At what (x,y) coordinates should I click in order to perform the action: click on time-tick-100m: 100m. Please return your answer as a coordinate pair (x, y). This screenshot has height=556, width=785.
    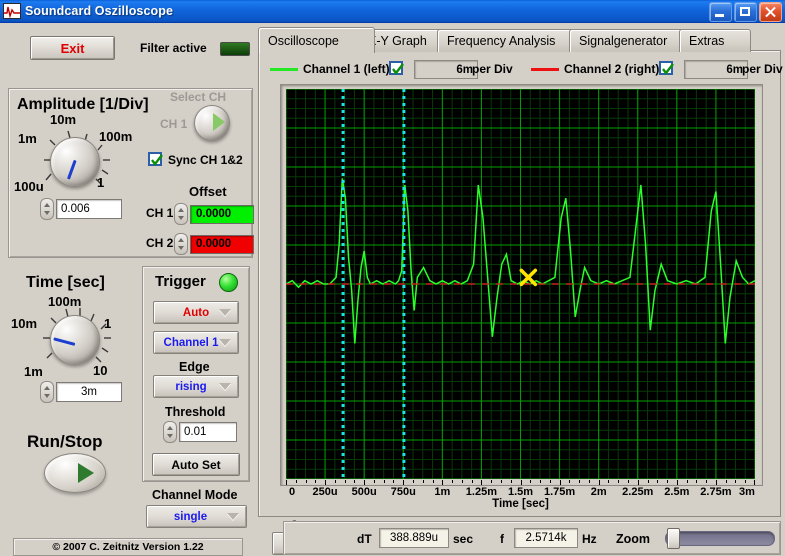
    Looking at the image, I should click on (65, 301).